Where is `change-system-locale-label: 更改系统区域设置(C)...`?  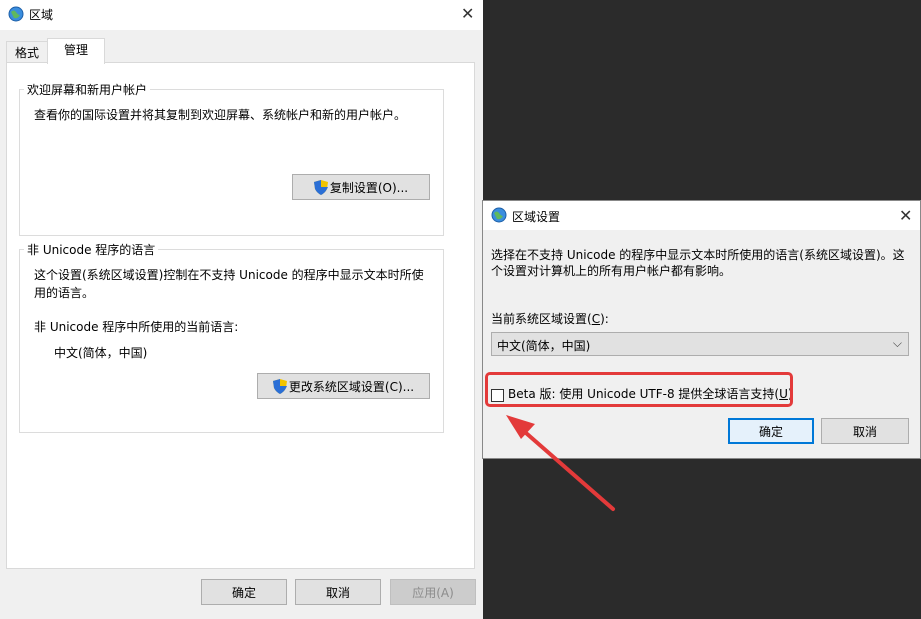 change-system-locale-label: 更改系统区域设置(C)... is located at coordinates (351, 386).